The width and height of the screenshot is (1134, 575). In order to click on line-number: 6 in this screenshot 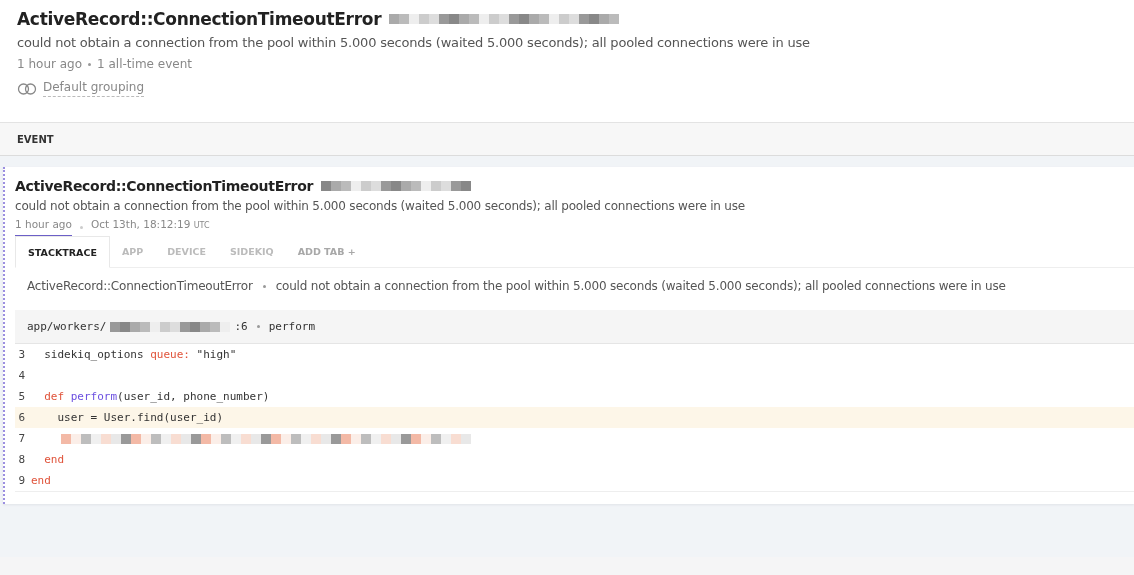, I will do `click(21, 417)`.